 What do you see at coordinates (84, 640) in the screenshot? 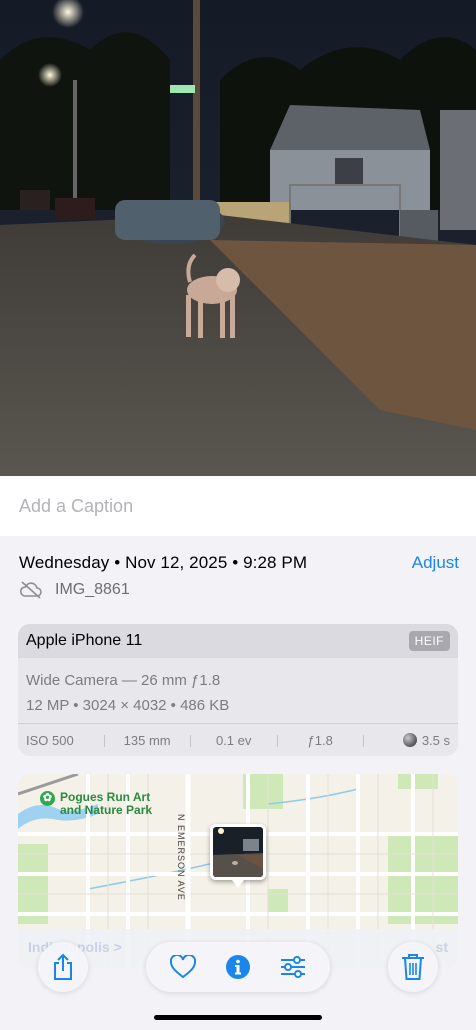
I see `camera-model: Apple iPhone 11` at bounding box center [84, 640].